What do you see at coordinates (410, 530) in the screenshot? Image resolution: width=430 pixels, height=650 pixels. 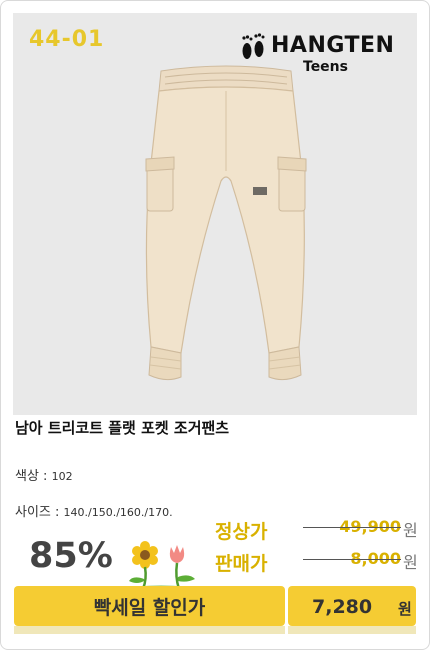 I see `regular-price-won: 원` at bounding box center [410, 530].